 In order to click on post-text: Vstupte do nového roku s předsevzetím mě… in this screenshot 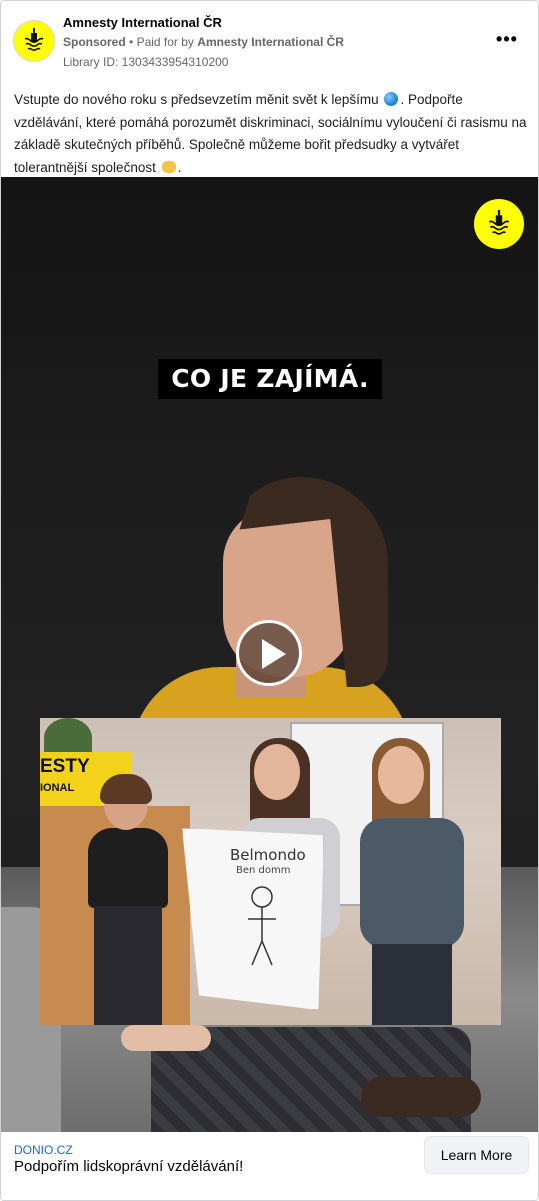, I will do `click(271, 134)`.